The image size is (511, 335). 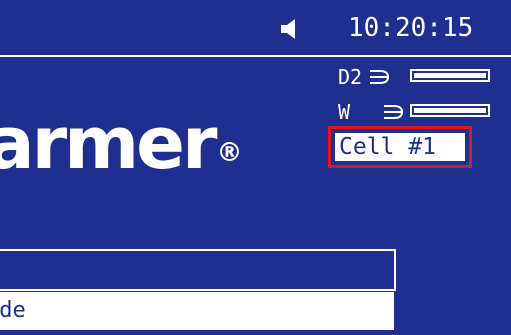 What do you see at coordinates (344, 112) in the screenshot?
I see `lamp-label-w: W` at bounding box center [344, 112].